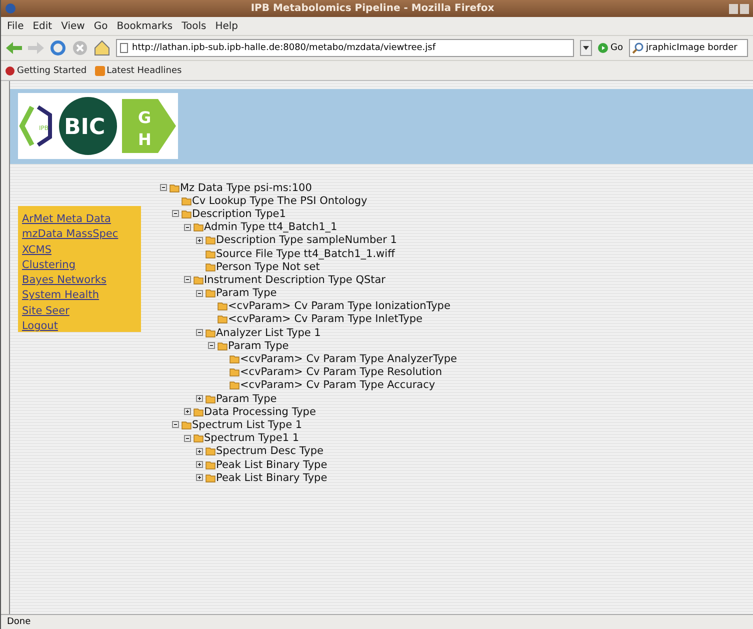 The image size is (753, 629). Describe the element at coordinates (348, 359) in the screenshot. I see `tree-node-label: <cvParam> Cv Param Type AnalyzerType` at that location.